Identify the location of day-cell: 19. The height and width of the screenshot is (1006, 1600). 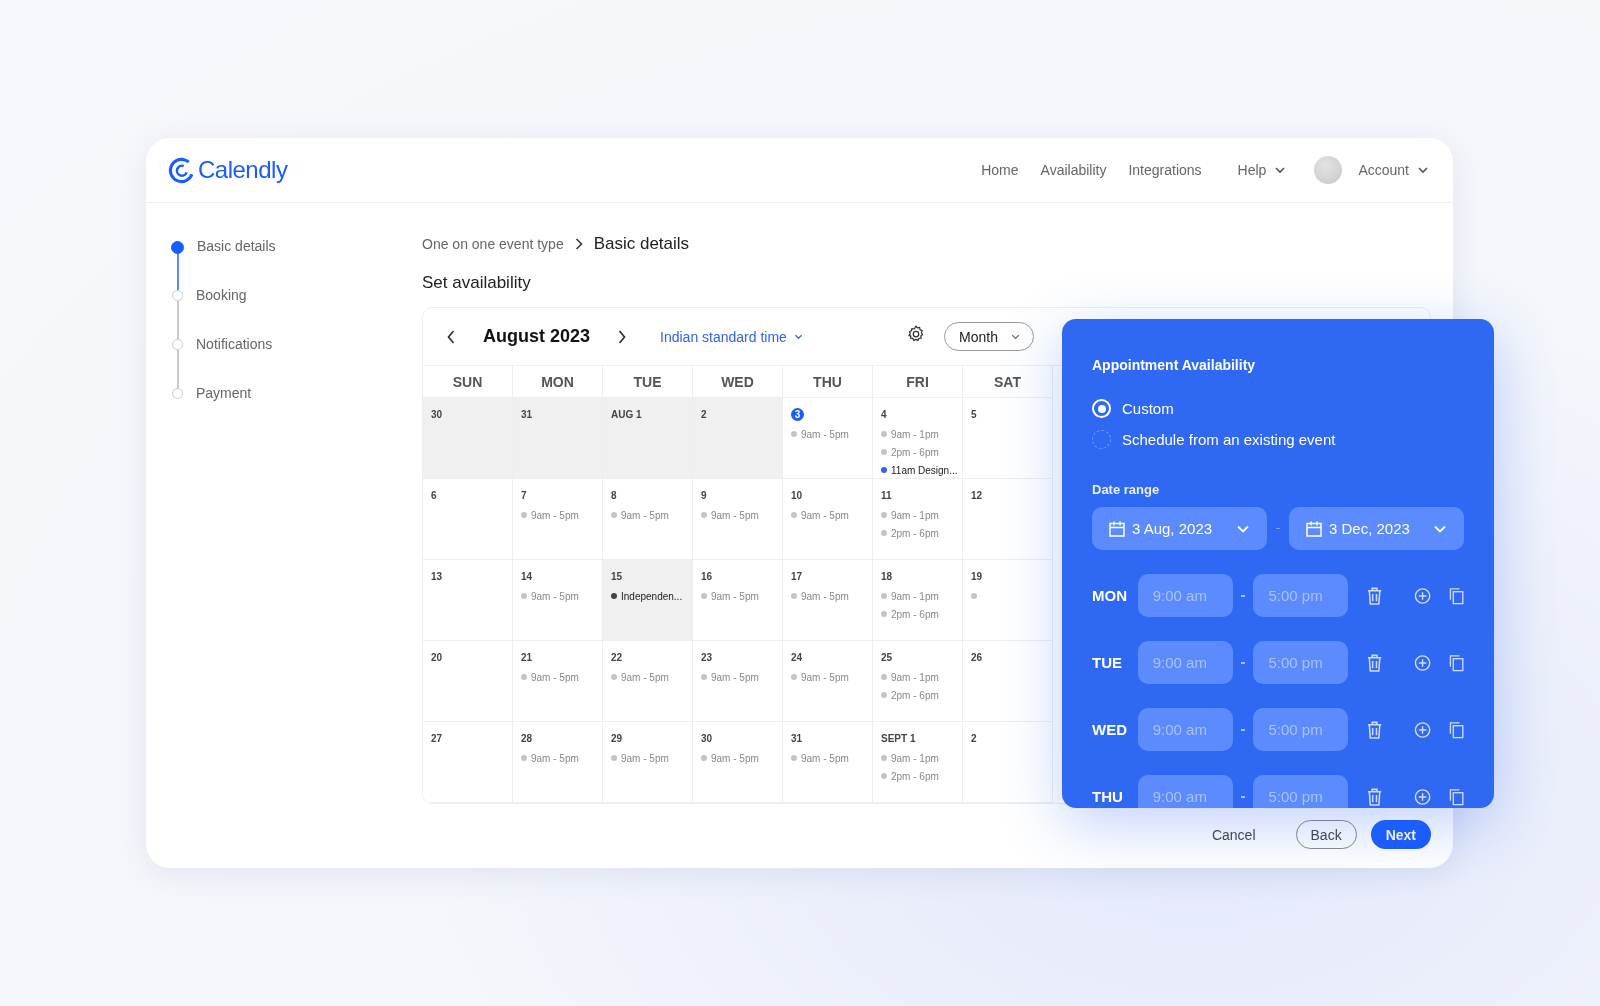
(1008, 600).